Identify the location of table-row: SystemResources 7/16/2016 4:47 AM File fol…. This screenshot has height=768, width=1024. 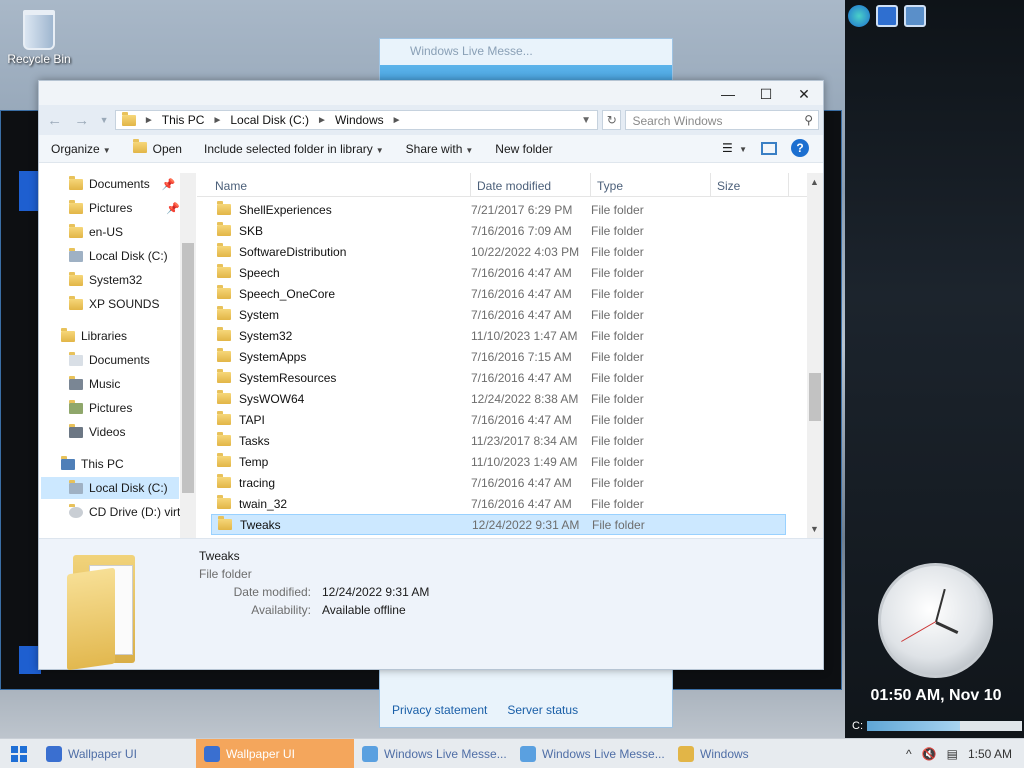
(498, 377).